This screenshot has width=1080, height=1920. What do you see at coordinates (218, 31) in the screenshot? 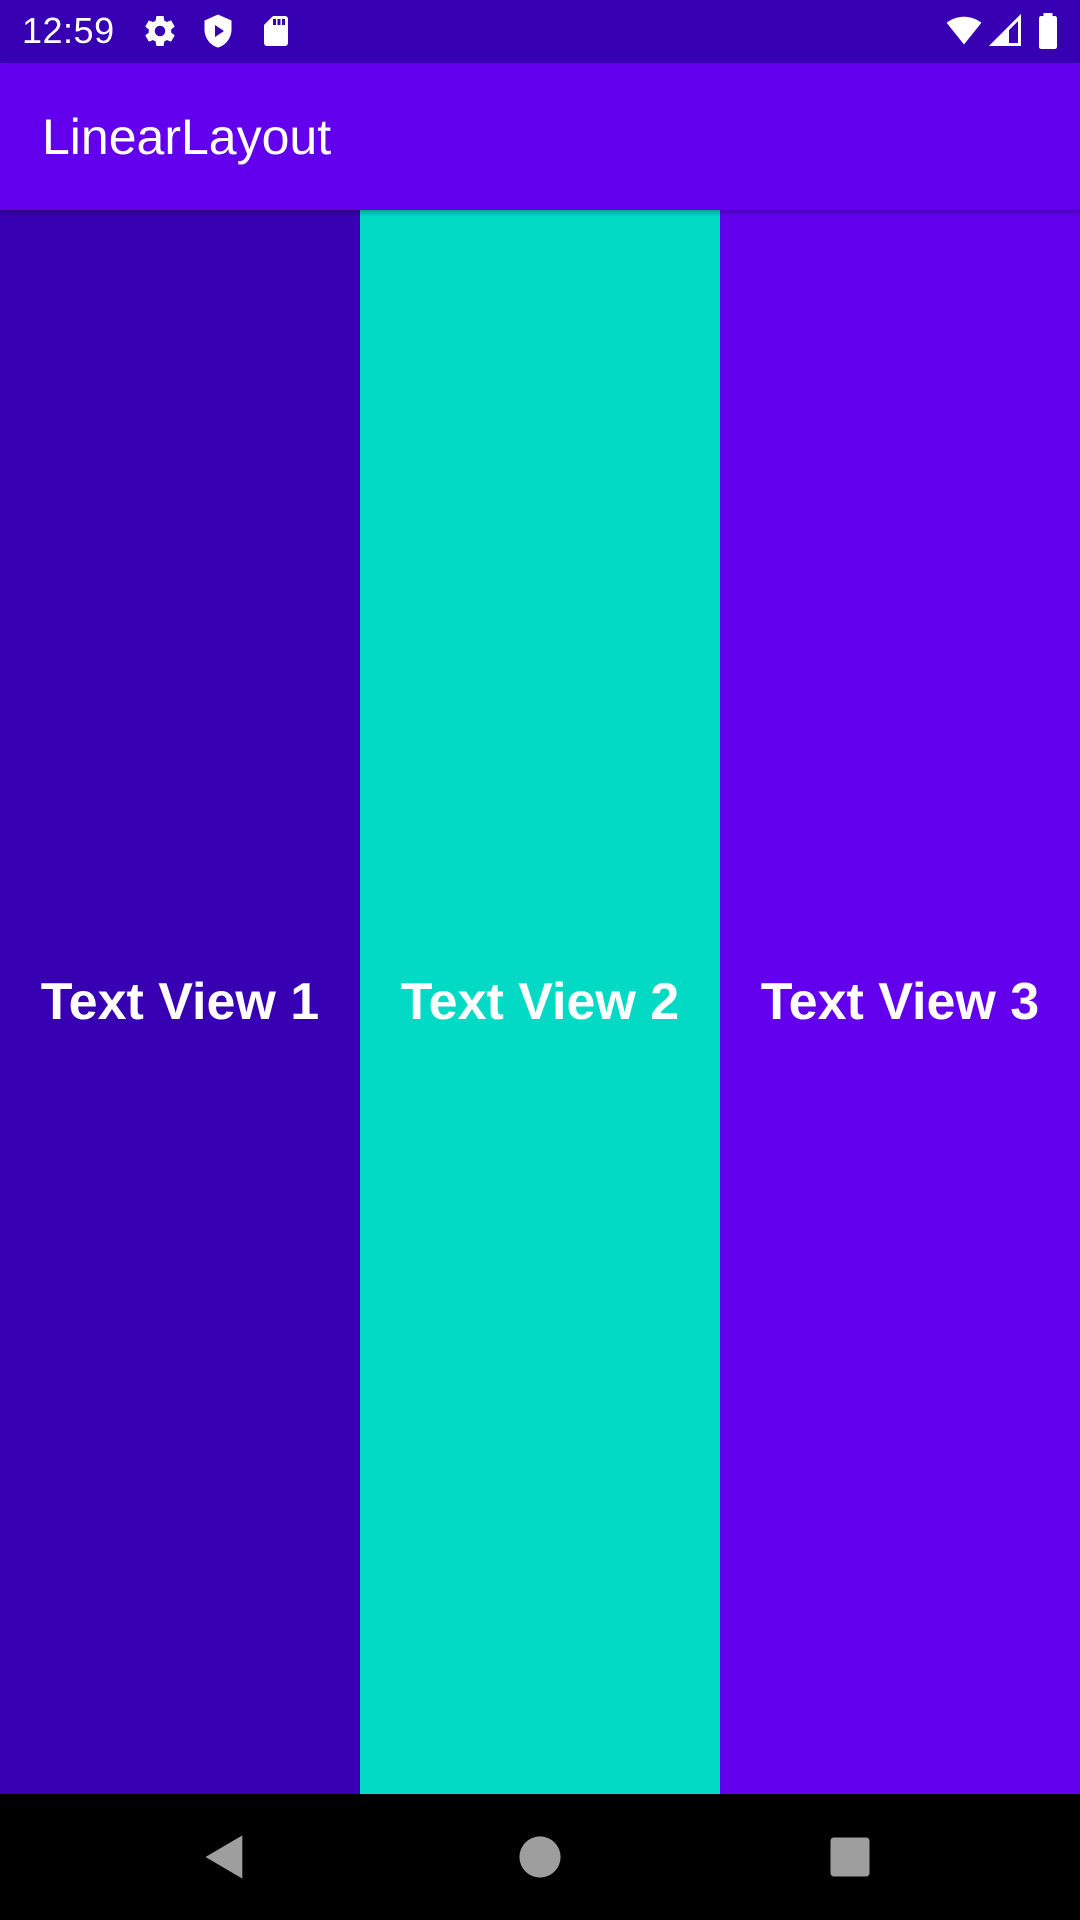
I see `shield-play-icon` at bounding box center [218, 31].